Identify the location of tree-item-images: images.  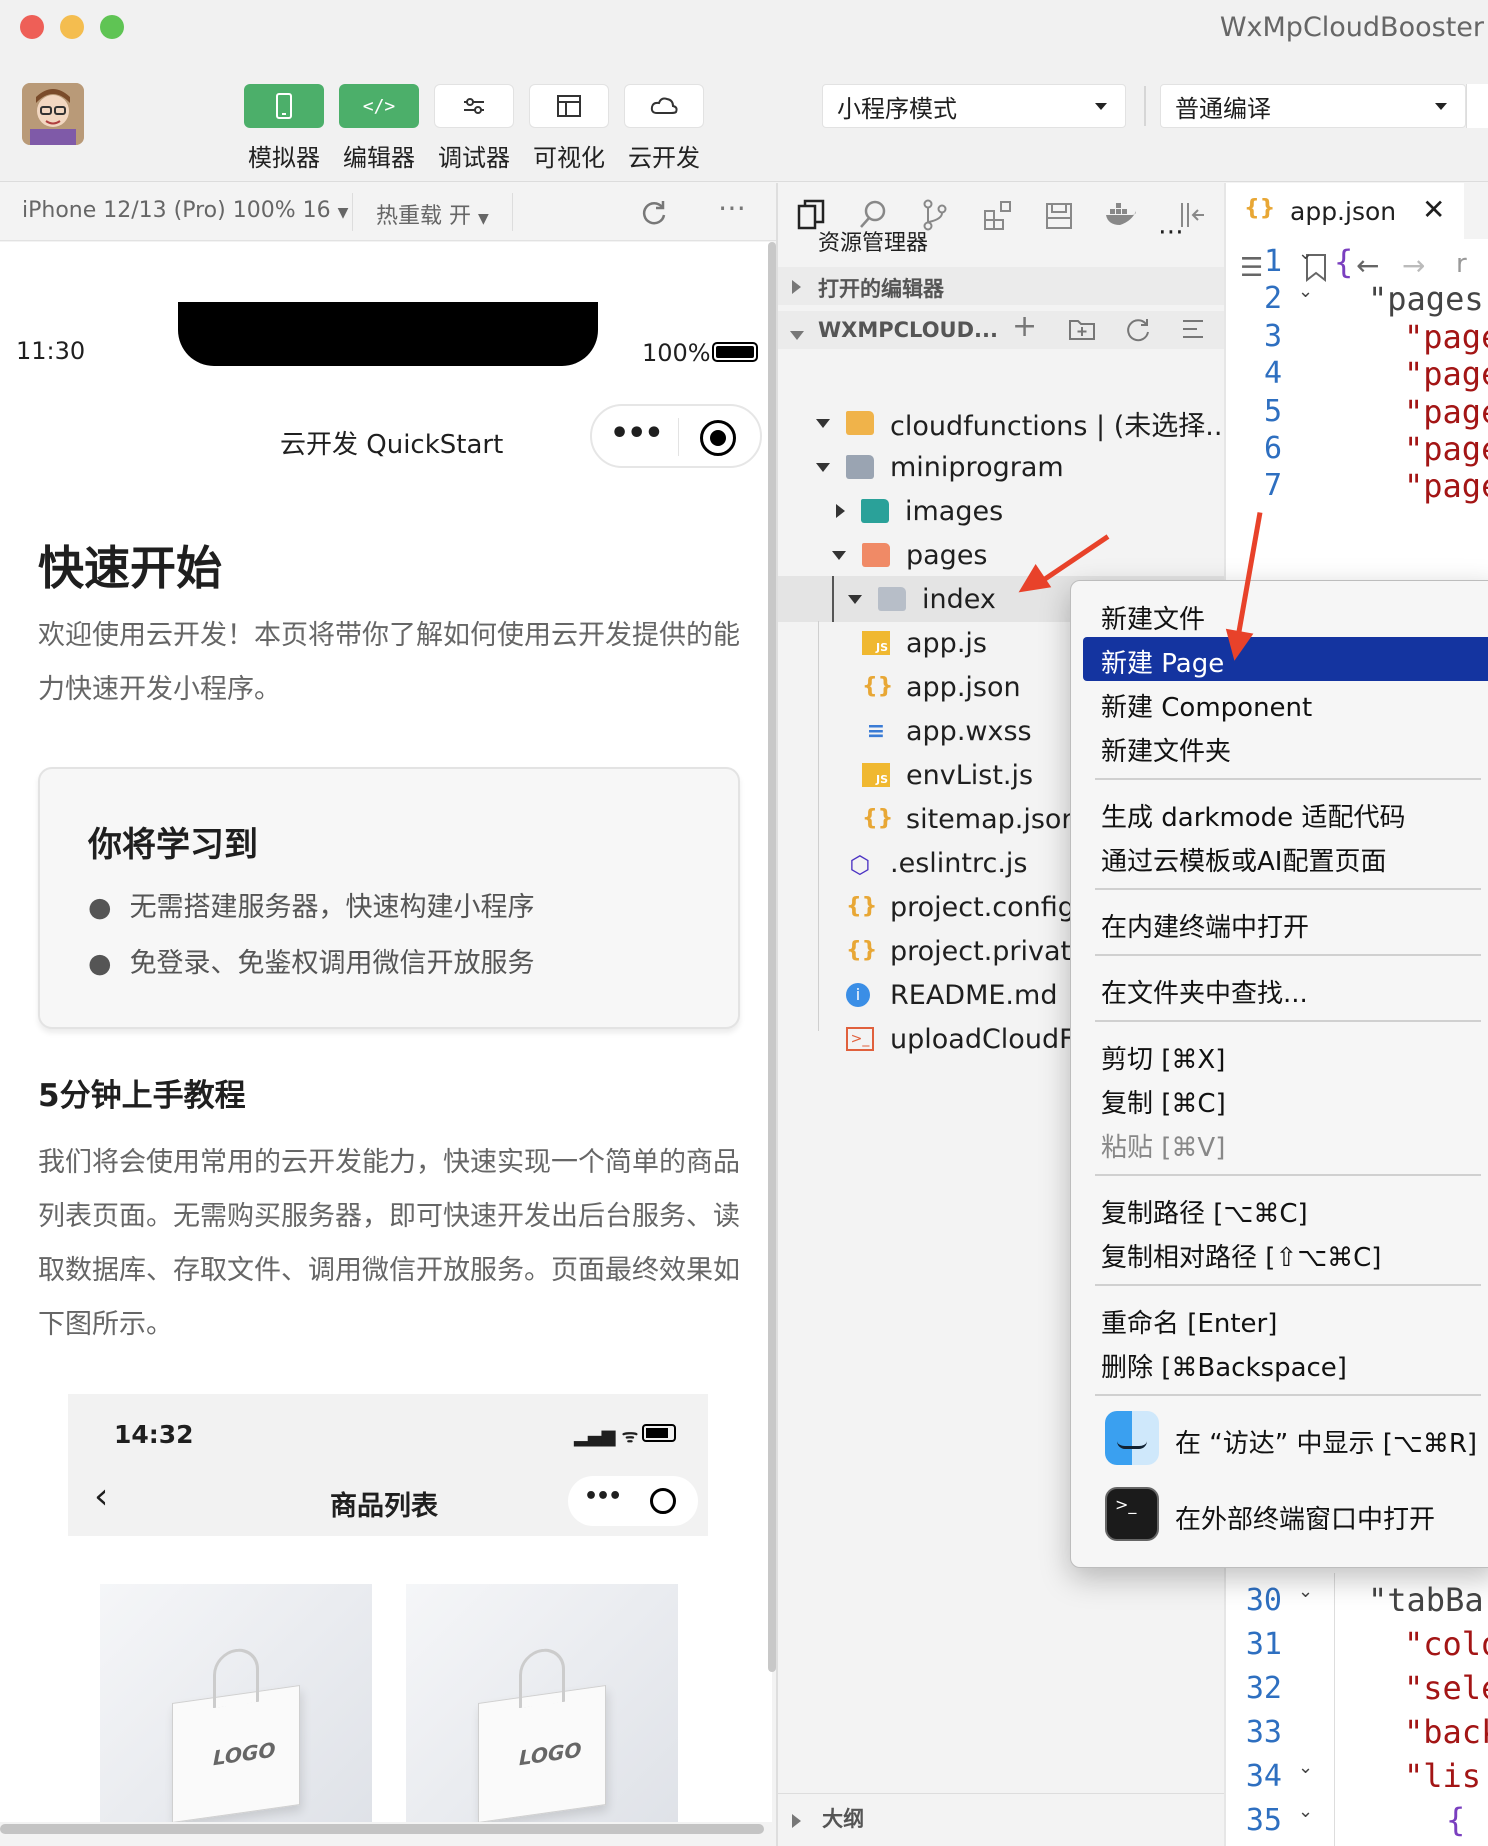
(919, 511).